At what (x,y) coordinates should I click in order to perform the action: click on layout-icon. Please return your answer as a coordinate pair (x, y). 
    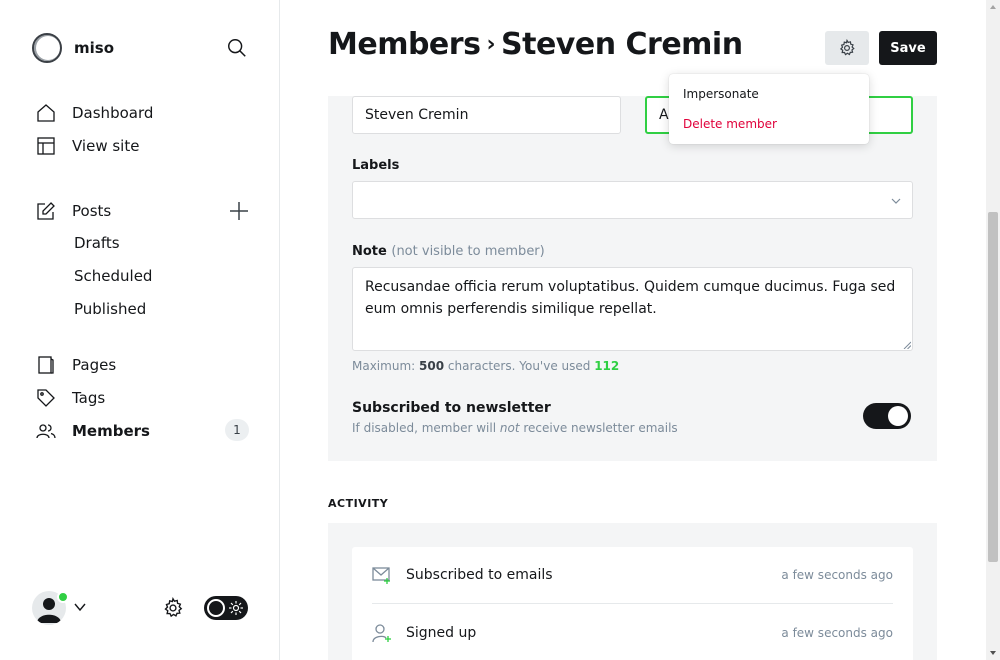
    Looking at the image, I should click on (46, 146).